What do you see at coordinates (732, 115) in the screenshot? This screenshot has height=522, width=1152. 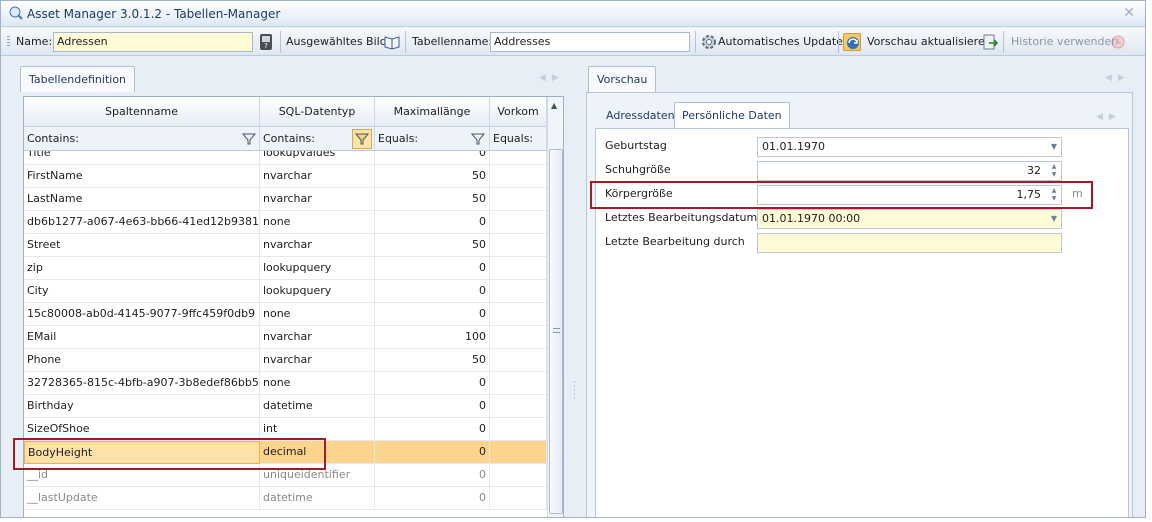 I see `tab-persoenliche-daten: Persönliche Daten` at bounding box center [732, 115].